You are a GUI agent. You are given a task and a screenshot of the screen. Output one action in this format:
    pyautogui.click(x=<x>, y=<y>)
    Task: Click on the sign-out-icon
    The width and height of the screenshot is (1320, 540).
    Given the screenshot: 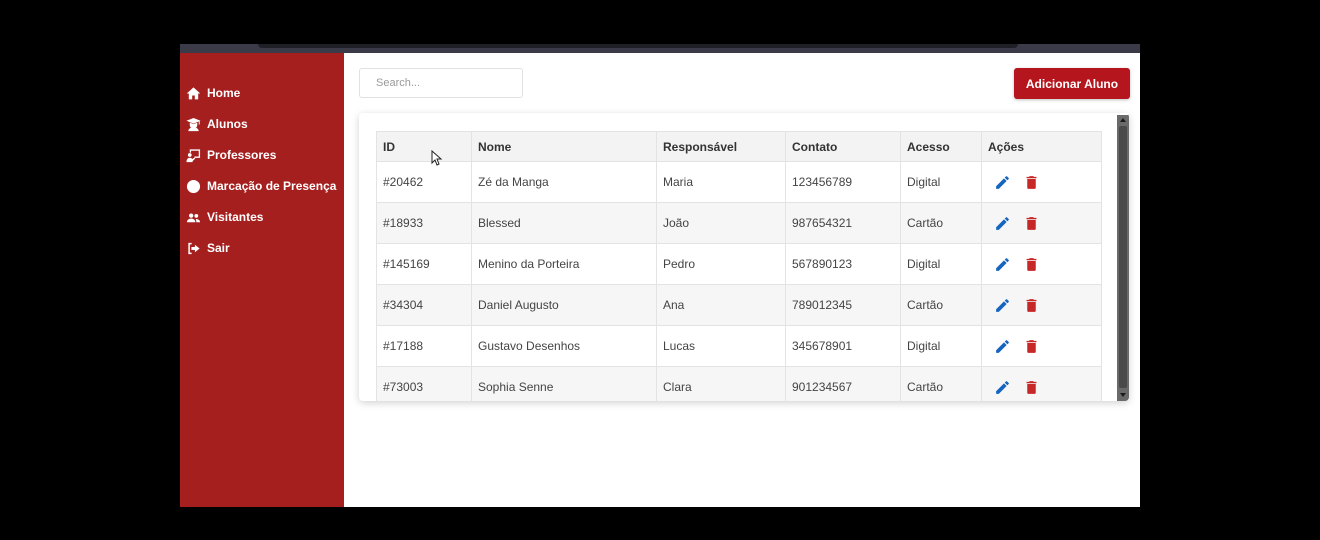 What is the action you would take?
    pyautogui.click(x=193, y=248)
    